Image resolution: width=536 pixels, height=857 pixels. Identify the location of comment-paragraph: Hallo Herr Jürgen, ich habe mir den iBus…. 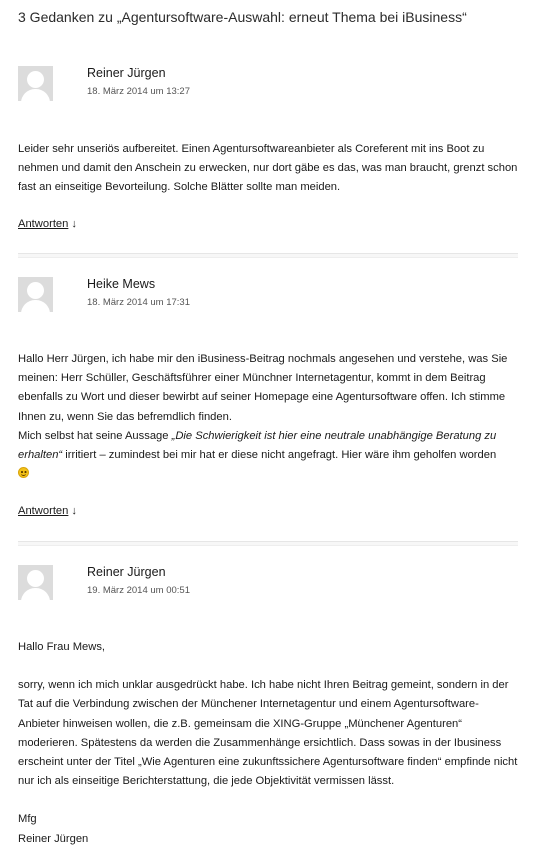
(268, 388).